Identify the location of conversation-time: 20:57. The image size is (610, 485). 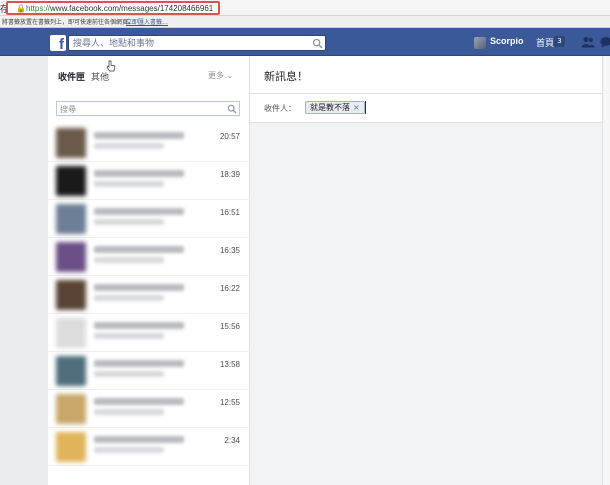
(229, 136).